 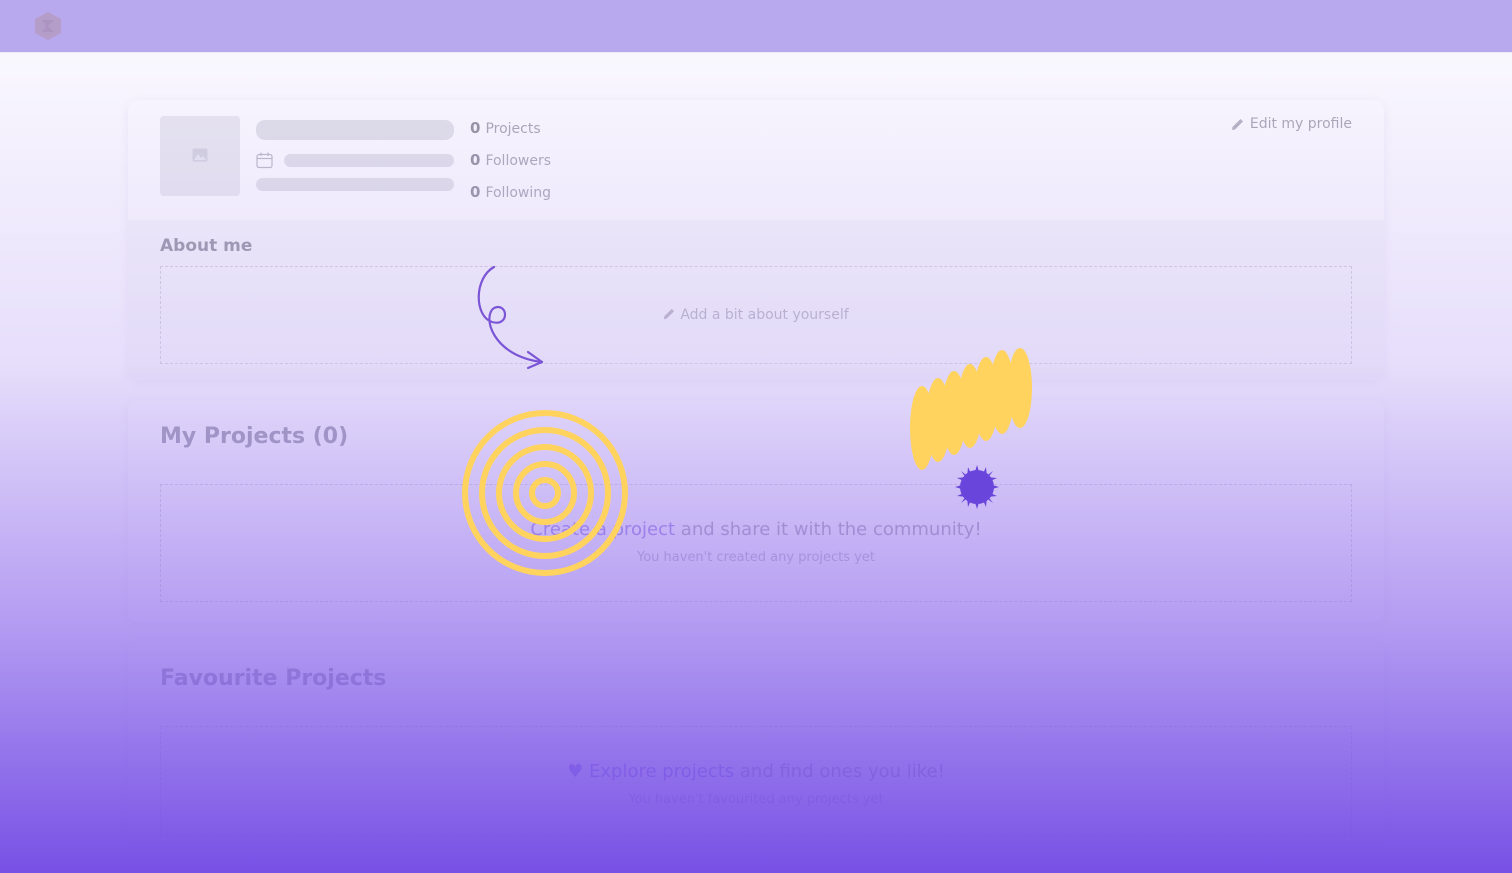 I want to click on joined-date-skeleton, so click(x=369, y=160).